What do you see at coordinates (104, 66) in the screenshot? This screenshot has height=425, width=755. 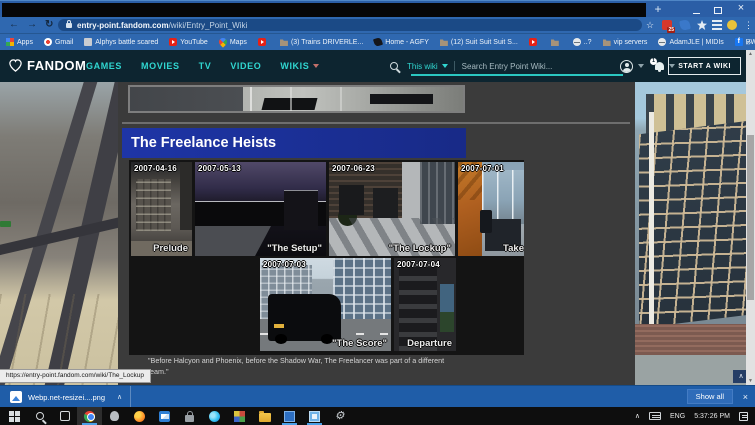 I see `nav-games: GAMES` at bounding box center [104, 66].